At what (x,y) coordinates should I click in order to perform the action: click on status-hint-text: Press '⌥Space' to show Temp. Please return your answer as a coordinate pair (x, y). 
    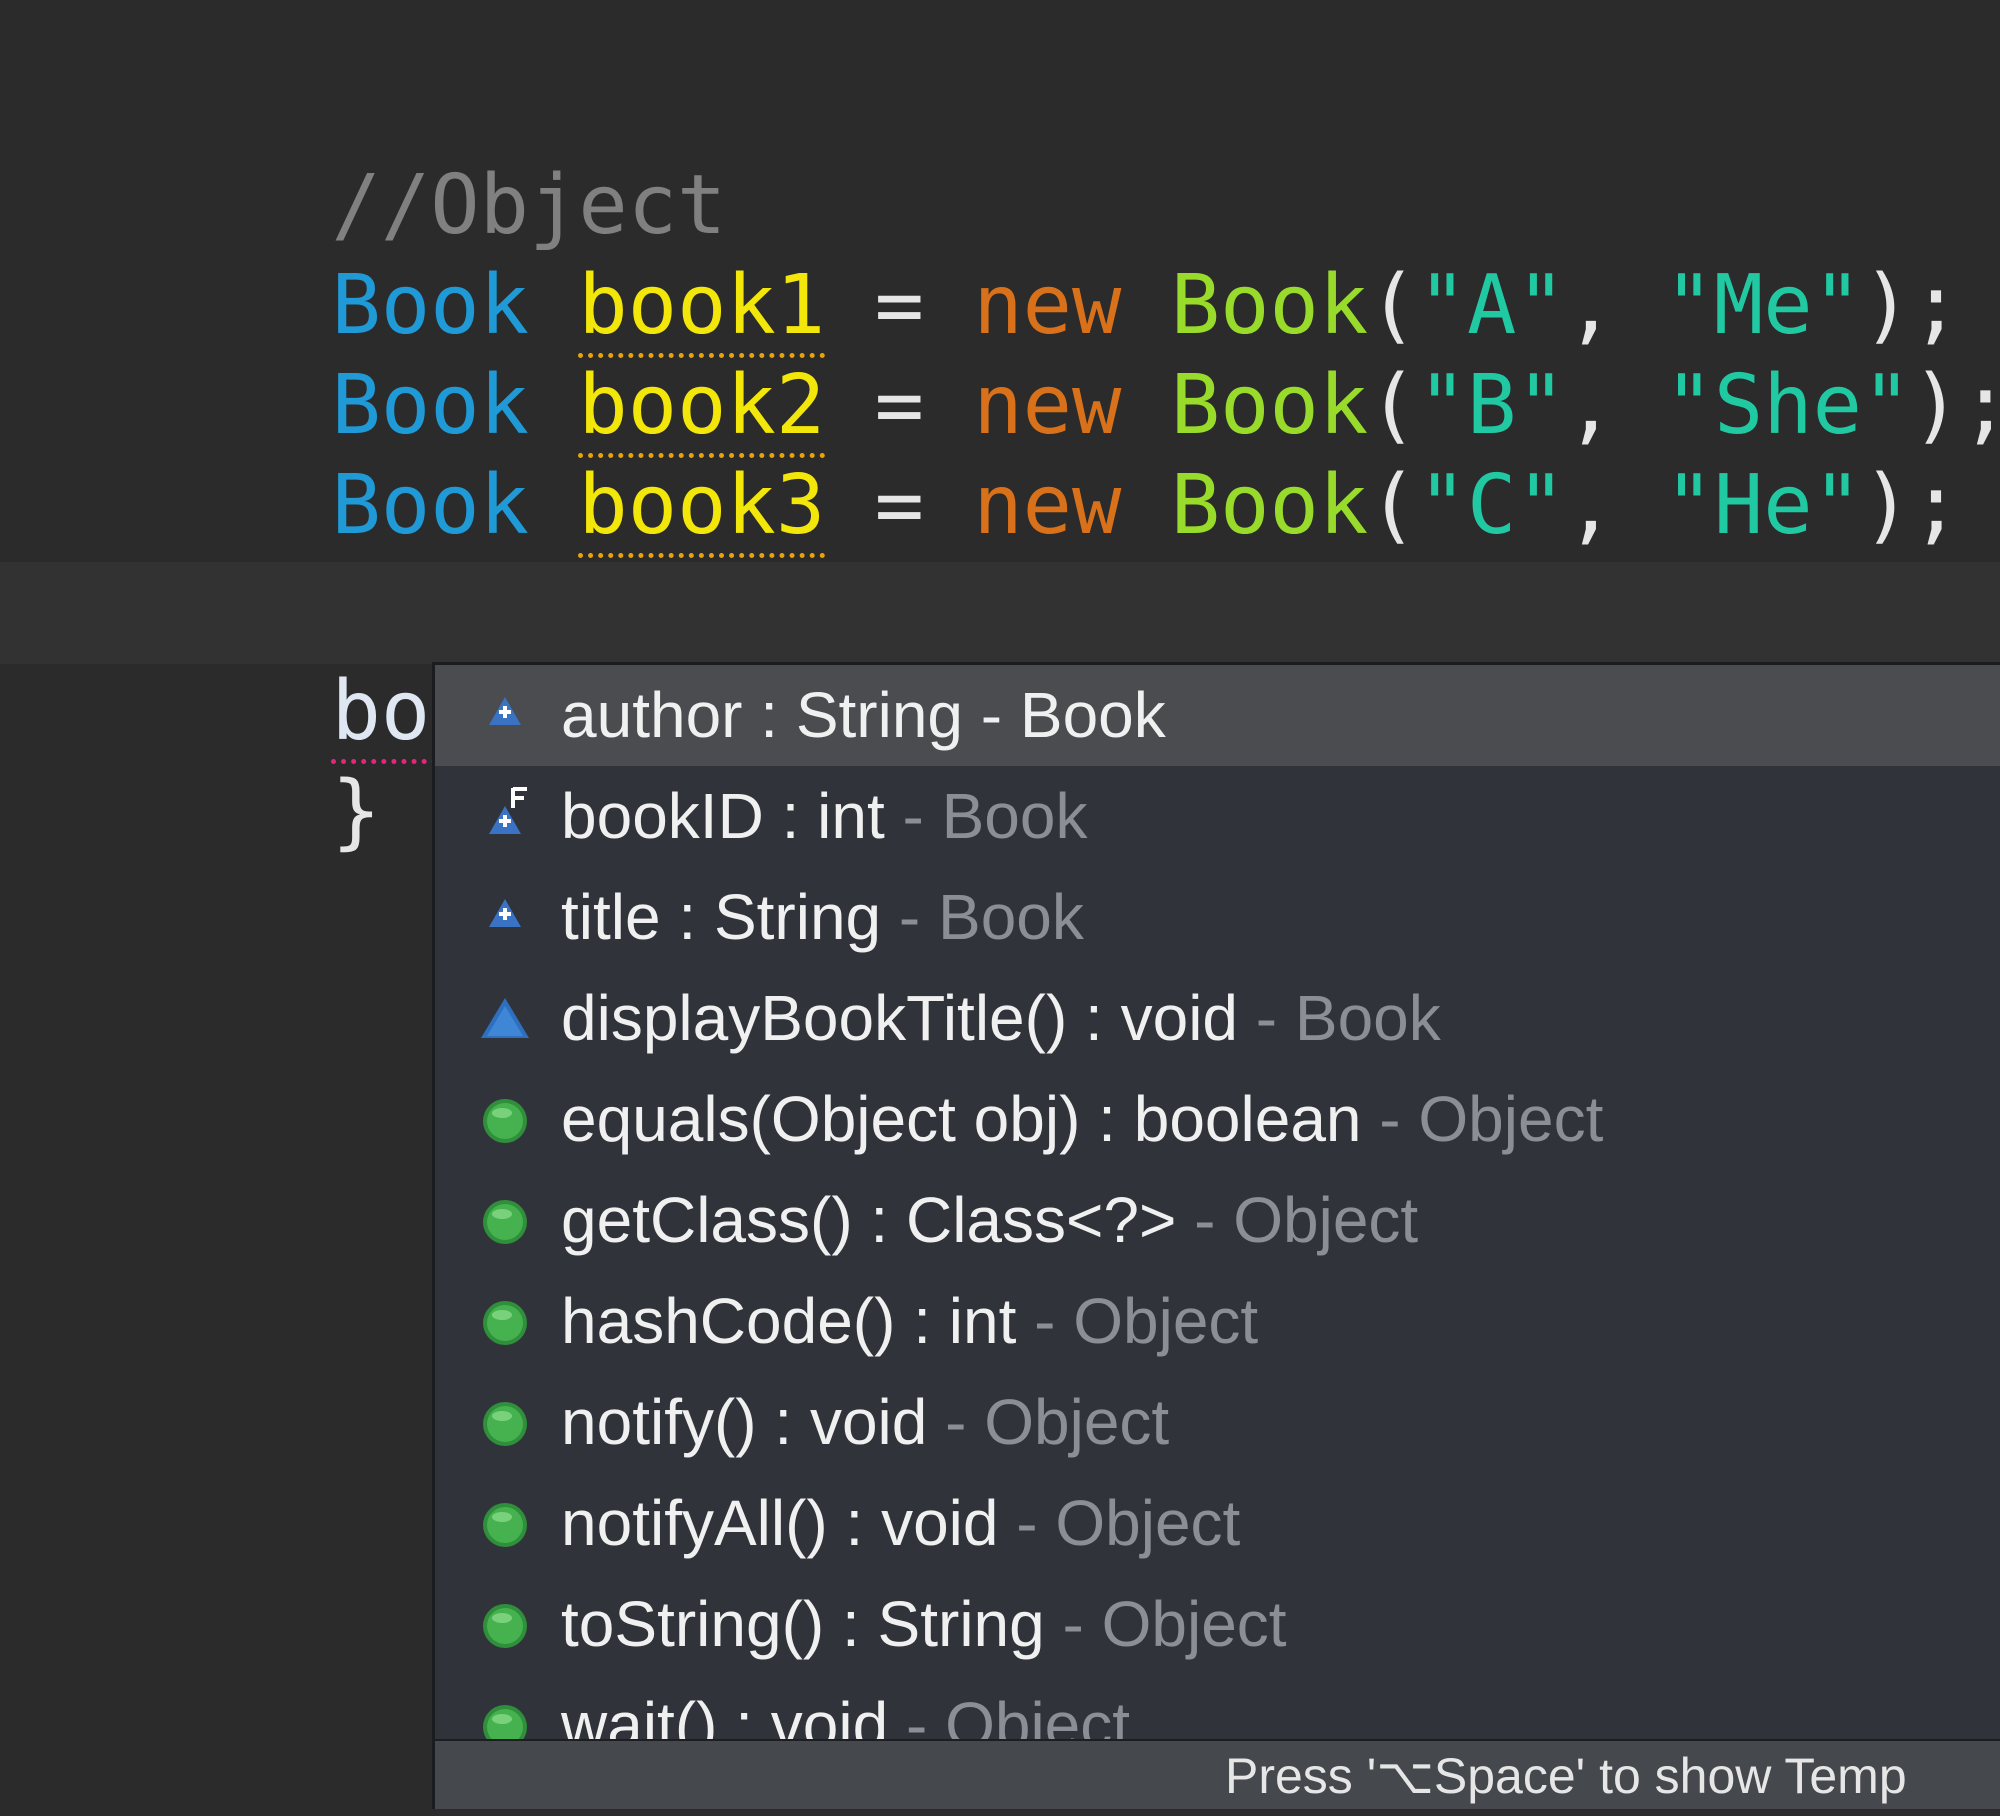
    Looking at the image, I should click on (1566, 1776).